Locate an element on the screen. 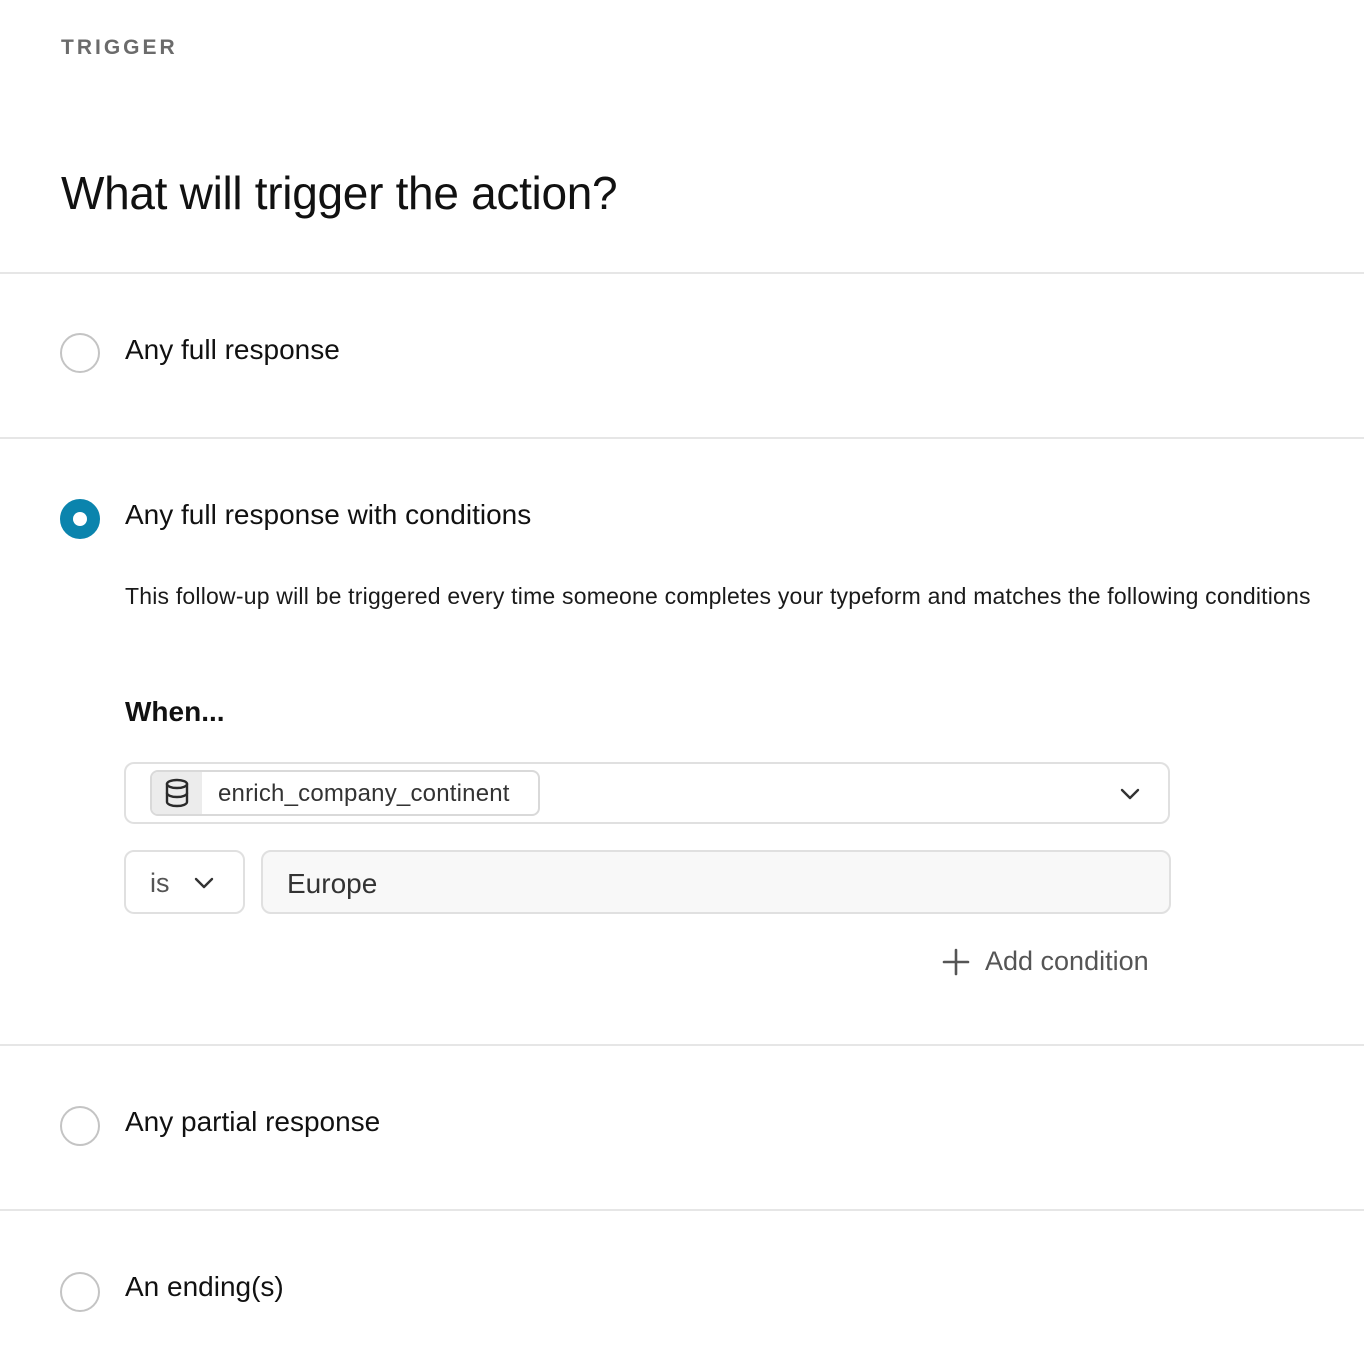  option-an-ending: An ending(s) is located at coordinates (682, 1283).